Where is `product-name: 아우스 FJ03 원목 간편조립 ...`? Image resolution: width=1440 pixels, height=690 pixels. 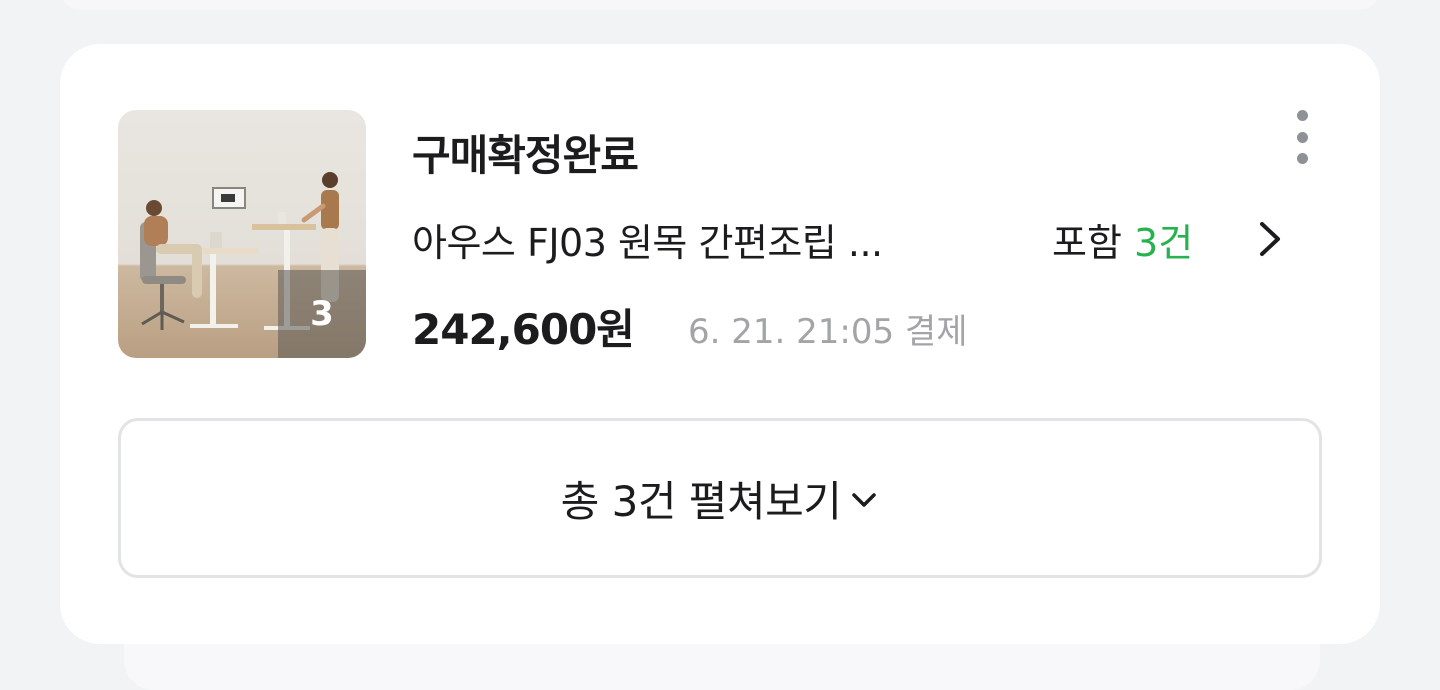
product-name: 아우스 FJ03 원목 간편조립 ... is located at coordinates (647, 243).